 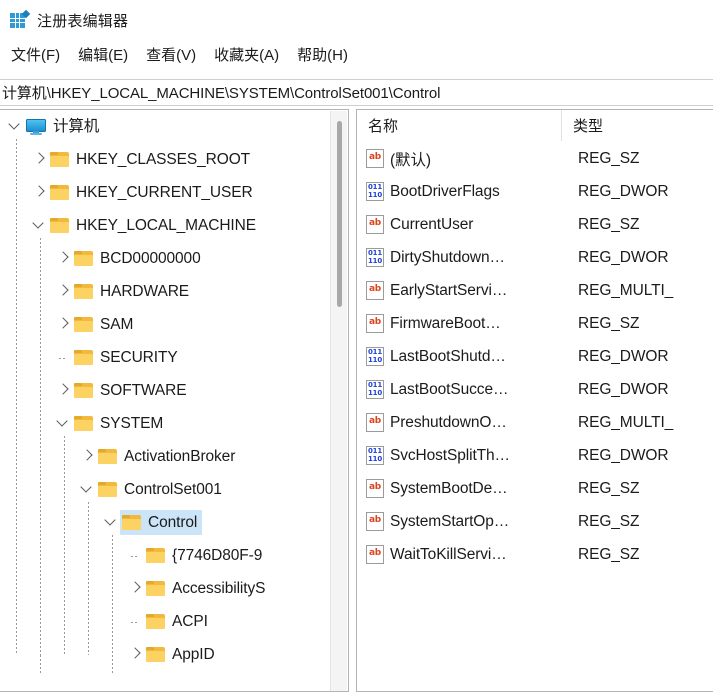 What do you see at coordinates (535, 521) in the screenshot?
I see `value-row: ab SystemStartOp… REG_SZ` at bounding box center [535, 521].